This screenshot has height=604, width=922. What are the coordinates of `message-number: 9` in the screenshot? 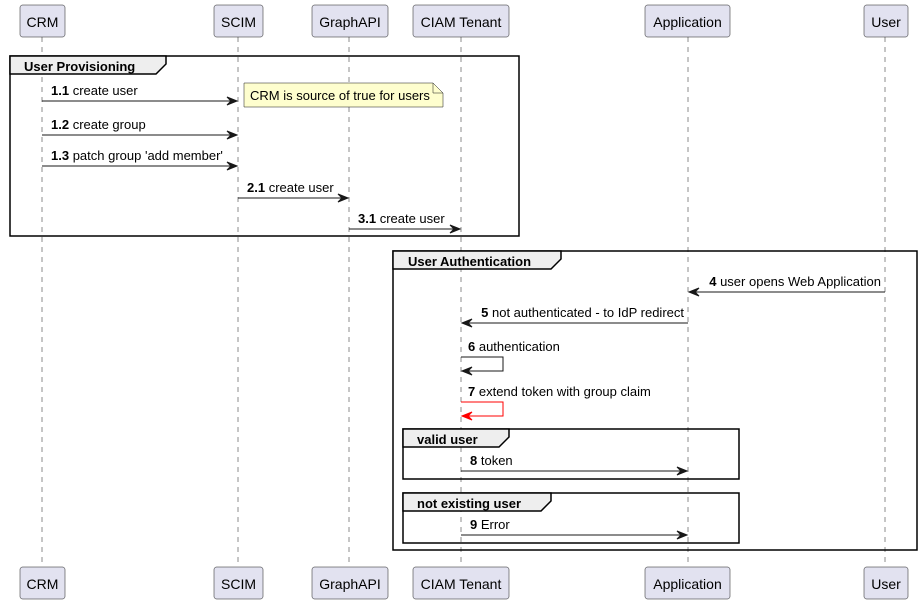 It's located at (473, 524).